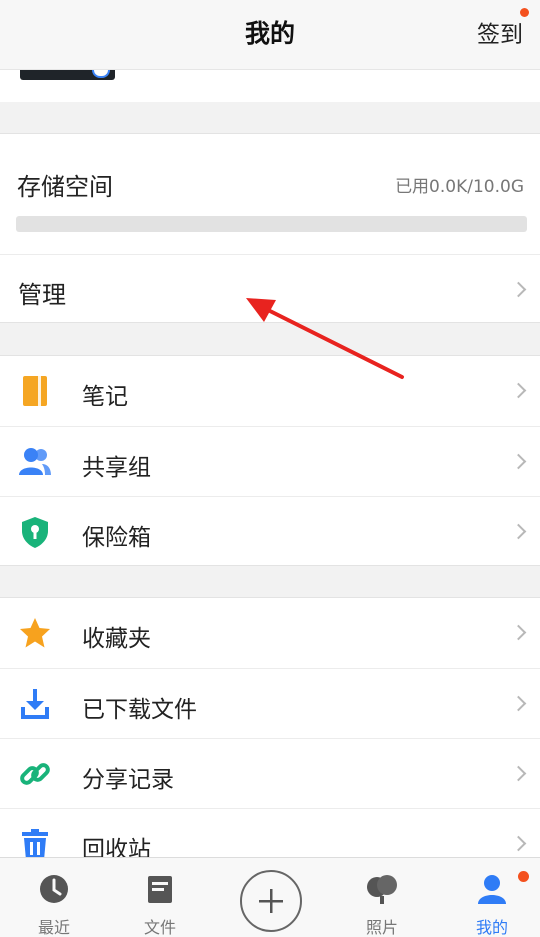 The height and width of the screenshot is (937, 540). Describe the element at coordinates (116, 468) in the screenshot. I see `list-item-label: 共享组` at that location.